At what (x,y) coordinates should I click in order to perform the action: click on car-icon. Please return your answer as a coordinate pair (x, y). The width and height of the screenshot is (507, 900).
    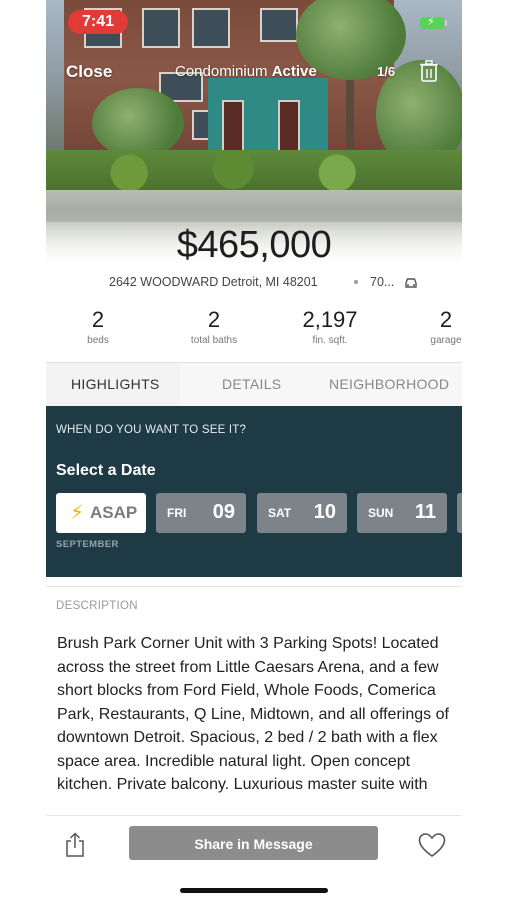
    Looking at the image, I should click on (411, 283).